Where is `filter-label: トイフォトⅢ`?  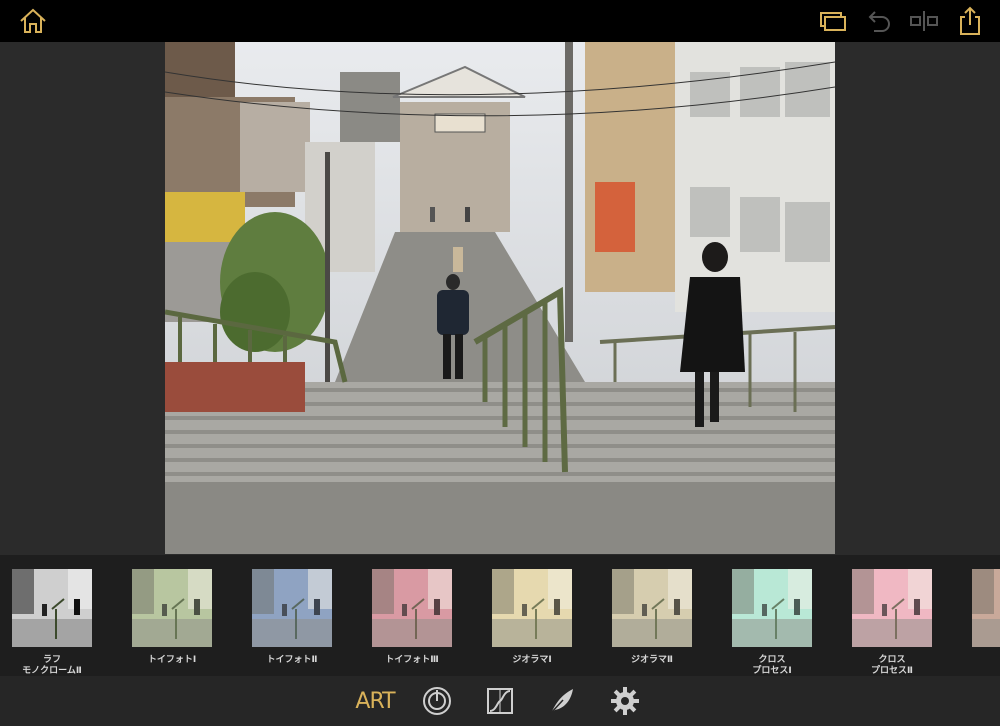
filter-label: トイフォトⅢ is located at coordinates (412, 660).